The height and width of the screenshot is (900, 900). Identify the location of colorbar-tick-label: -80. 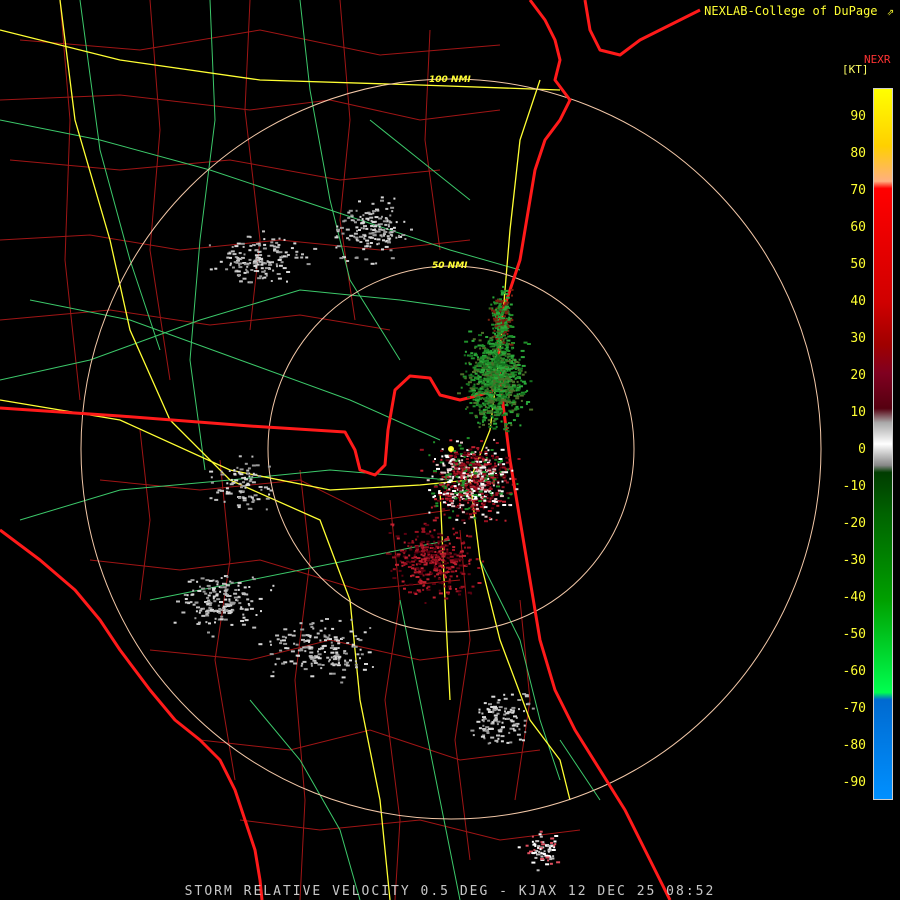
(854, 745).